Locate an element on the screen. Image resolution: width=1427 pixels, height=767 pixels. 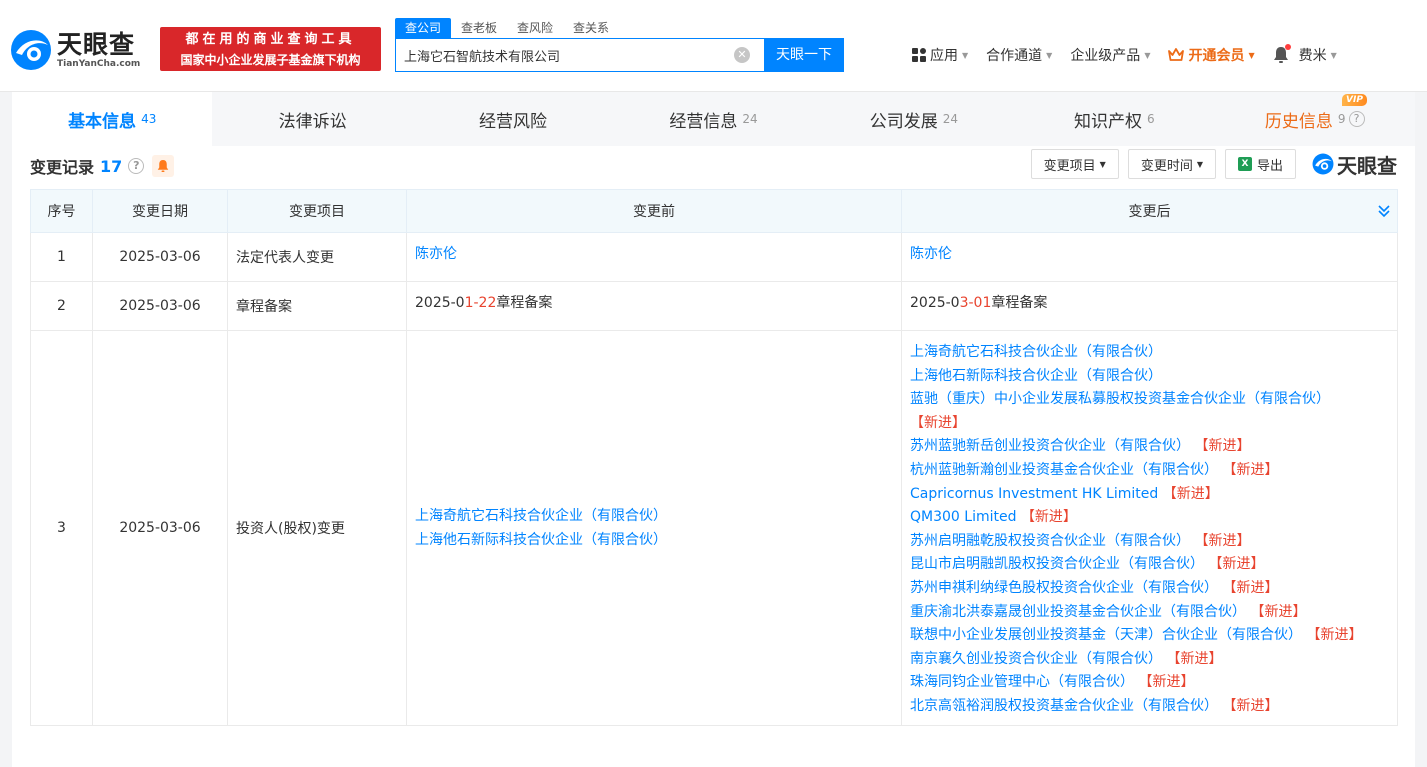
investor-link: 蓝驰（重庆）中小企业发展私募股权投资基金合伙企业（有限合伙） is located at coordinates (1120, 399).